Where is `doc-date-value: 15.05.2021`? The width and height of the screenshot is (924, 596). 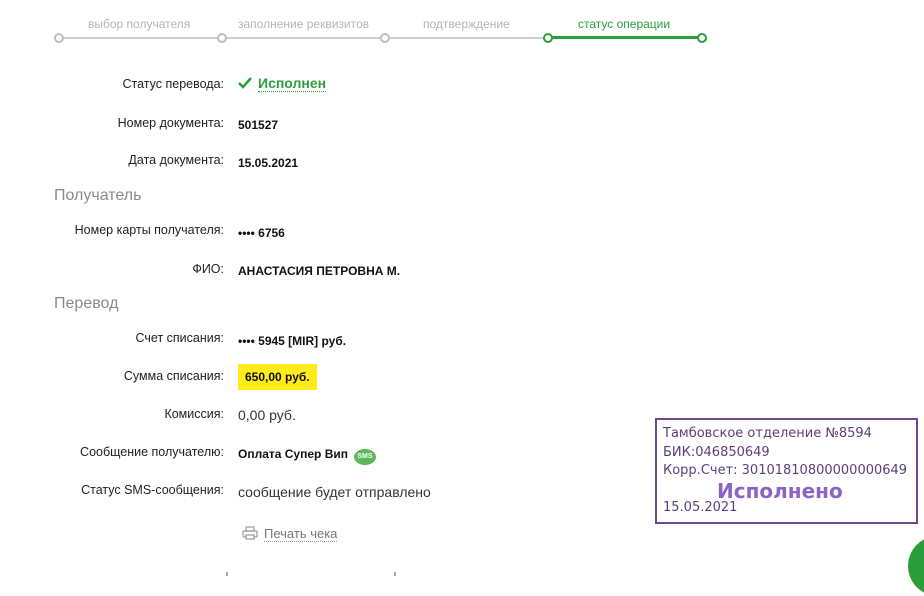 doc-date-value: 15.05.2021 is located at coordinates (268, 163).